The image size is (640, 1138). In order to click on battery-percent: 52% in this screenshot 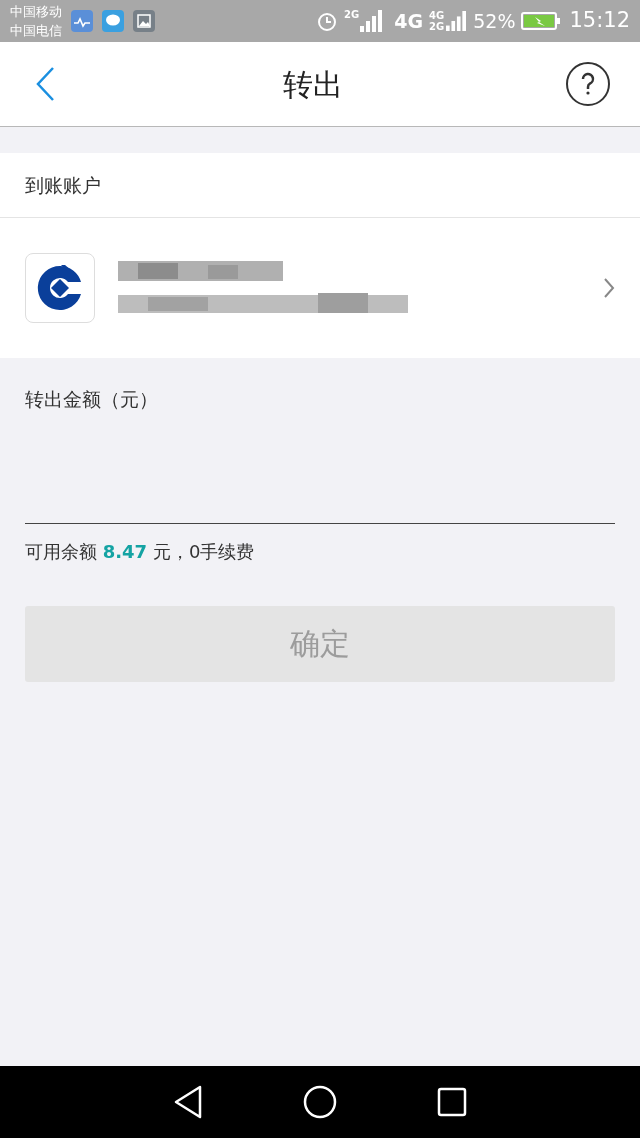, I will do `click(494, 21)`.